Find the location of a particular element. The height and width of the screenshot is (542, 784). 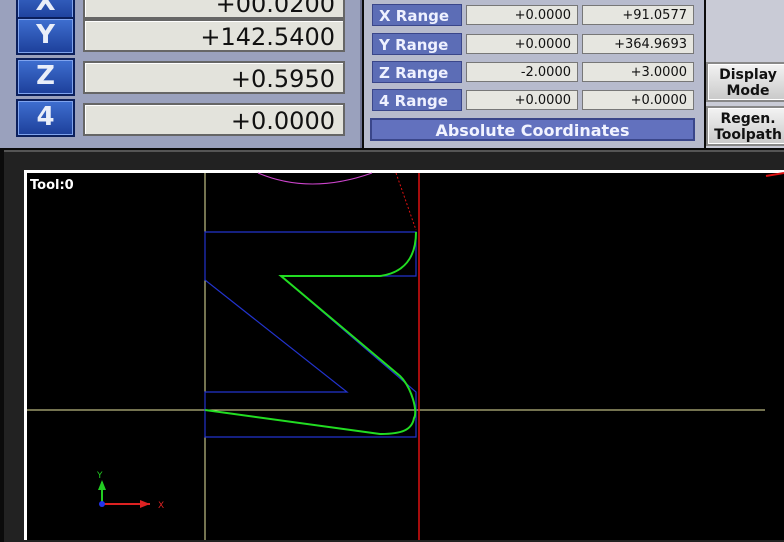

approach-path is located at coordinates (406, 201).